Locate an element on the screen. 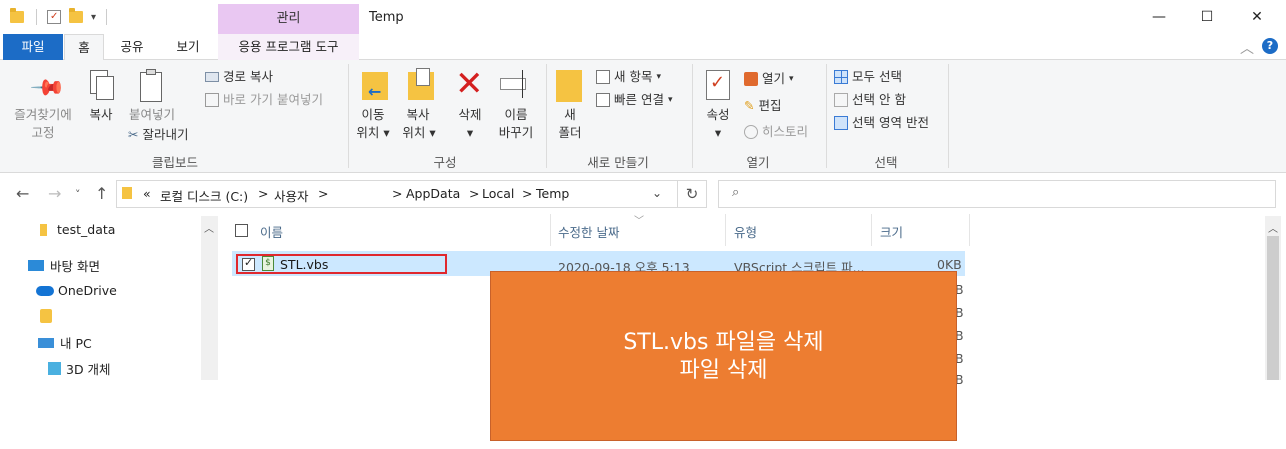  new-folder-button: 폴더 is located at coordinates (570, 132).